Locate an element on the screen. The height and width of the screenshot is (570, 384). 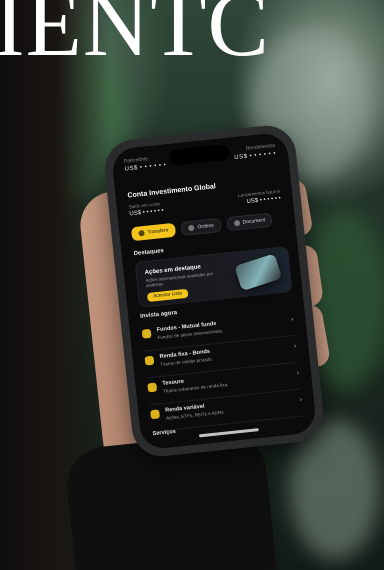
patrimonio: Patrimônio US$ • • • • • • is located at coordinates (145, 163).